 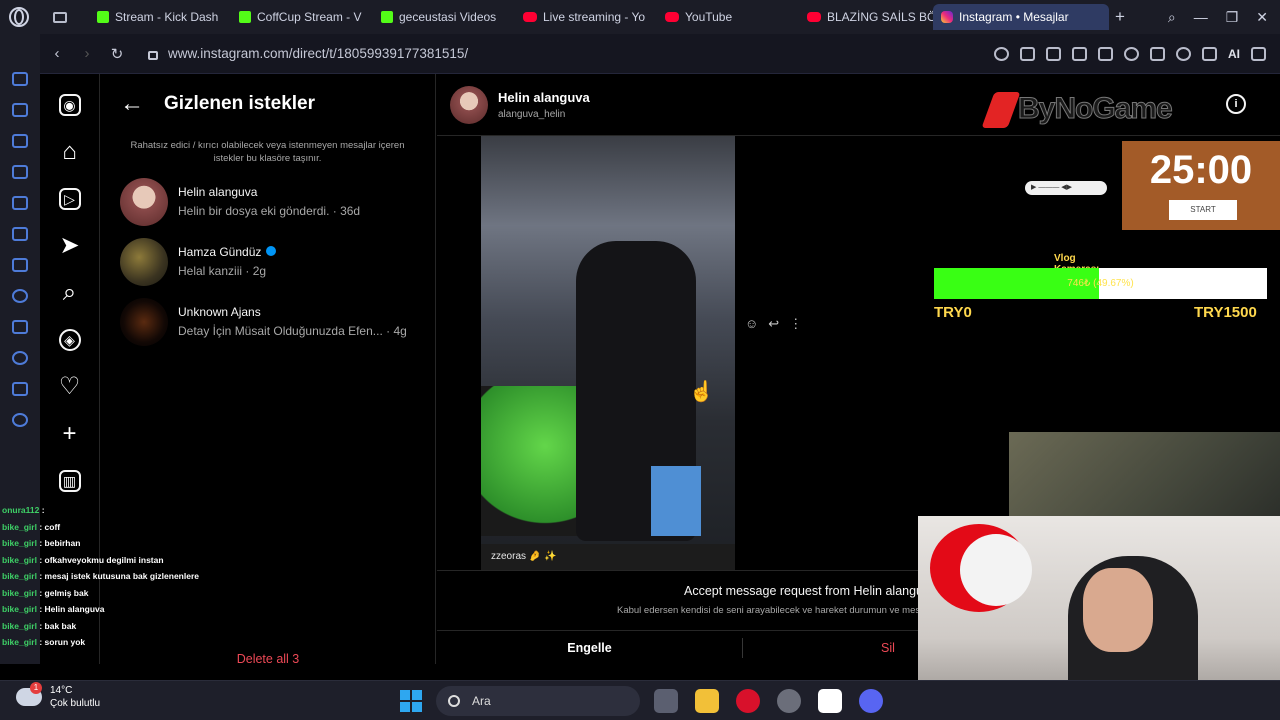 I want to click on info-icon: i, so click(x=1236, y=104).